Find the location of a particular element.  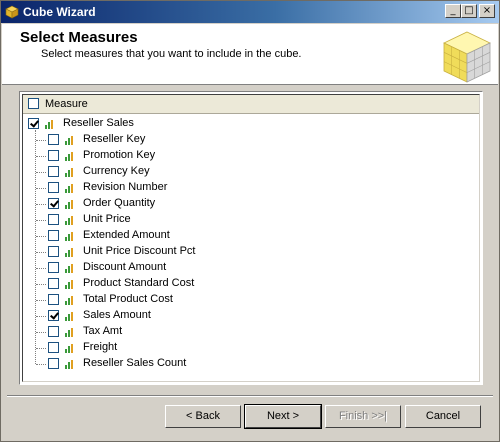

measure-label: Sales Amount is located at coordinates (117, 315).